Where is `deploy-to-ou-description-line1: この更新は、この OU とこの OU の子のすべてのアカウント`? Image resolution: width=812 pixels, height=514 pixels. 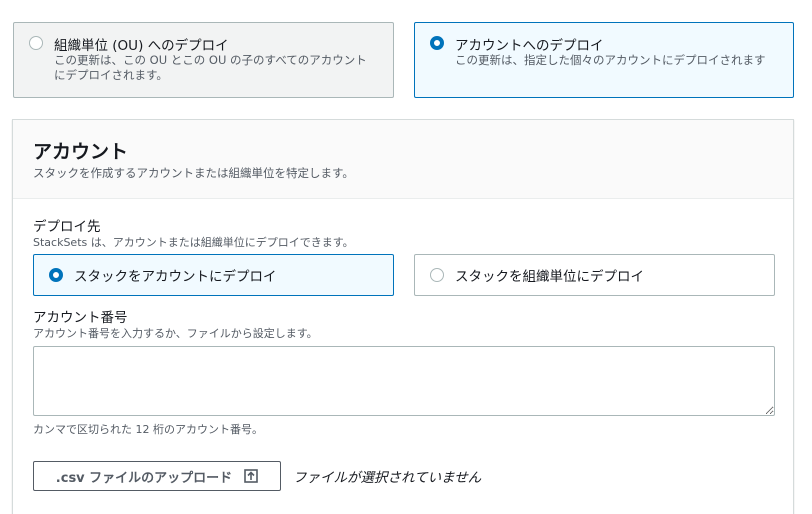
deploy-to-ou-description-line1: この更新は、この OU とこの OU の子のすべてのアカウント is located at coordinates (210, 60).